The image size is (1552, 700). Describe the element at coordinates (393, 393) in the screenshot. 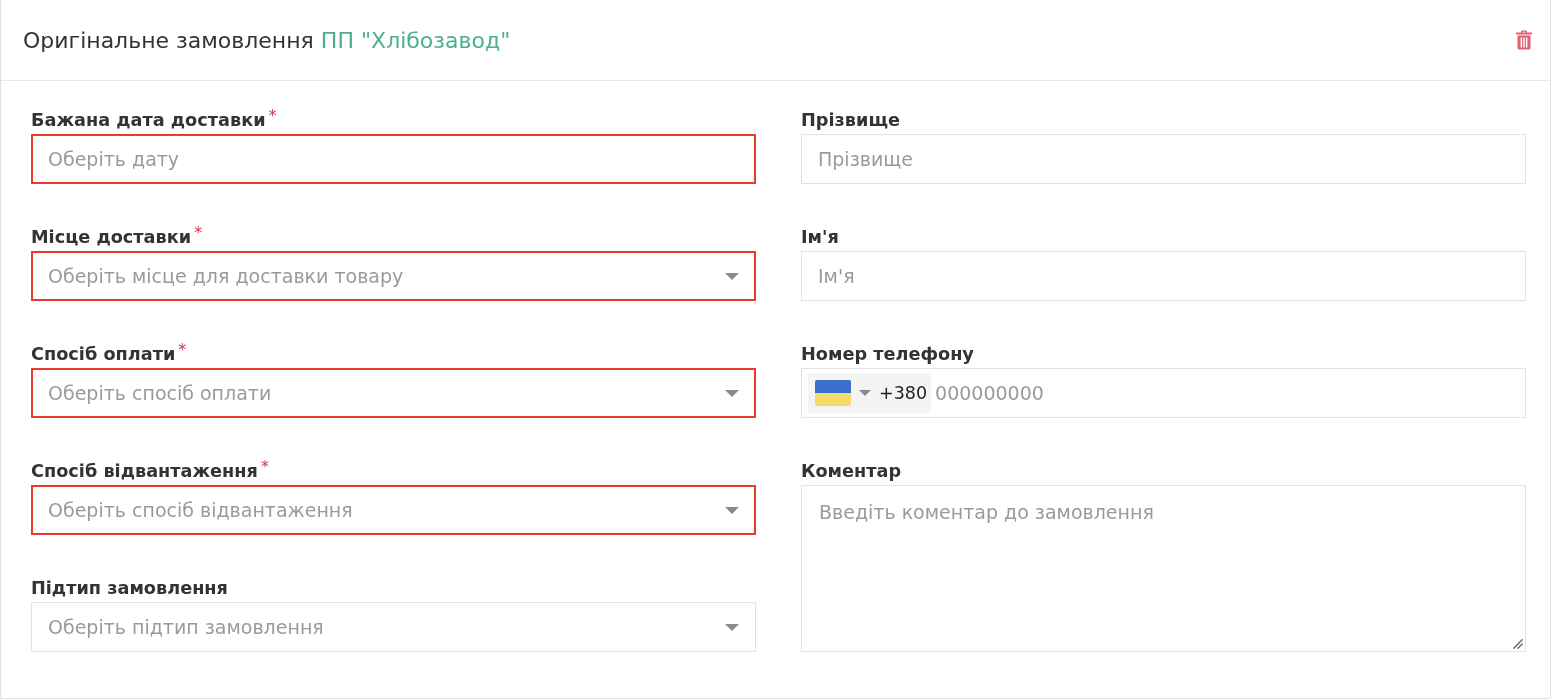

I see `dropdown-field: Оберіть спосіб оплати` at that location.